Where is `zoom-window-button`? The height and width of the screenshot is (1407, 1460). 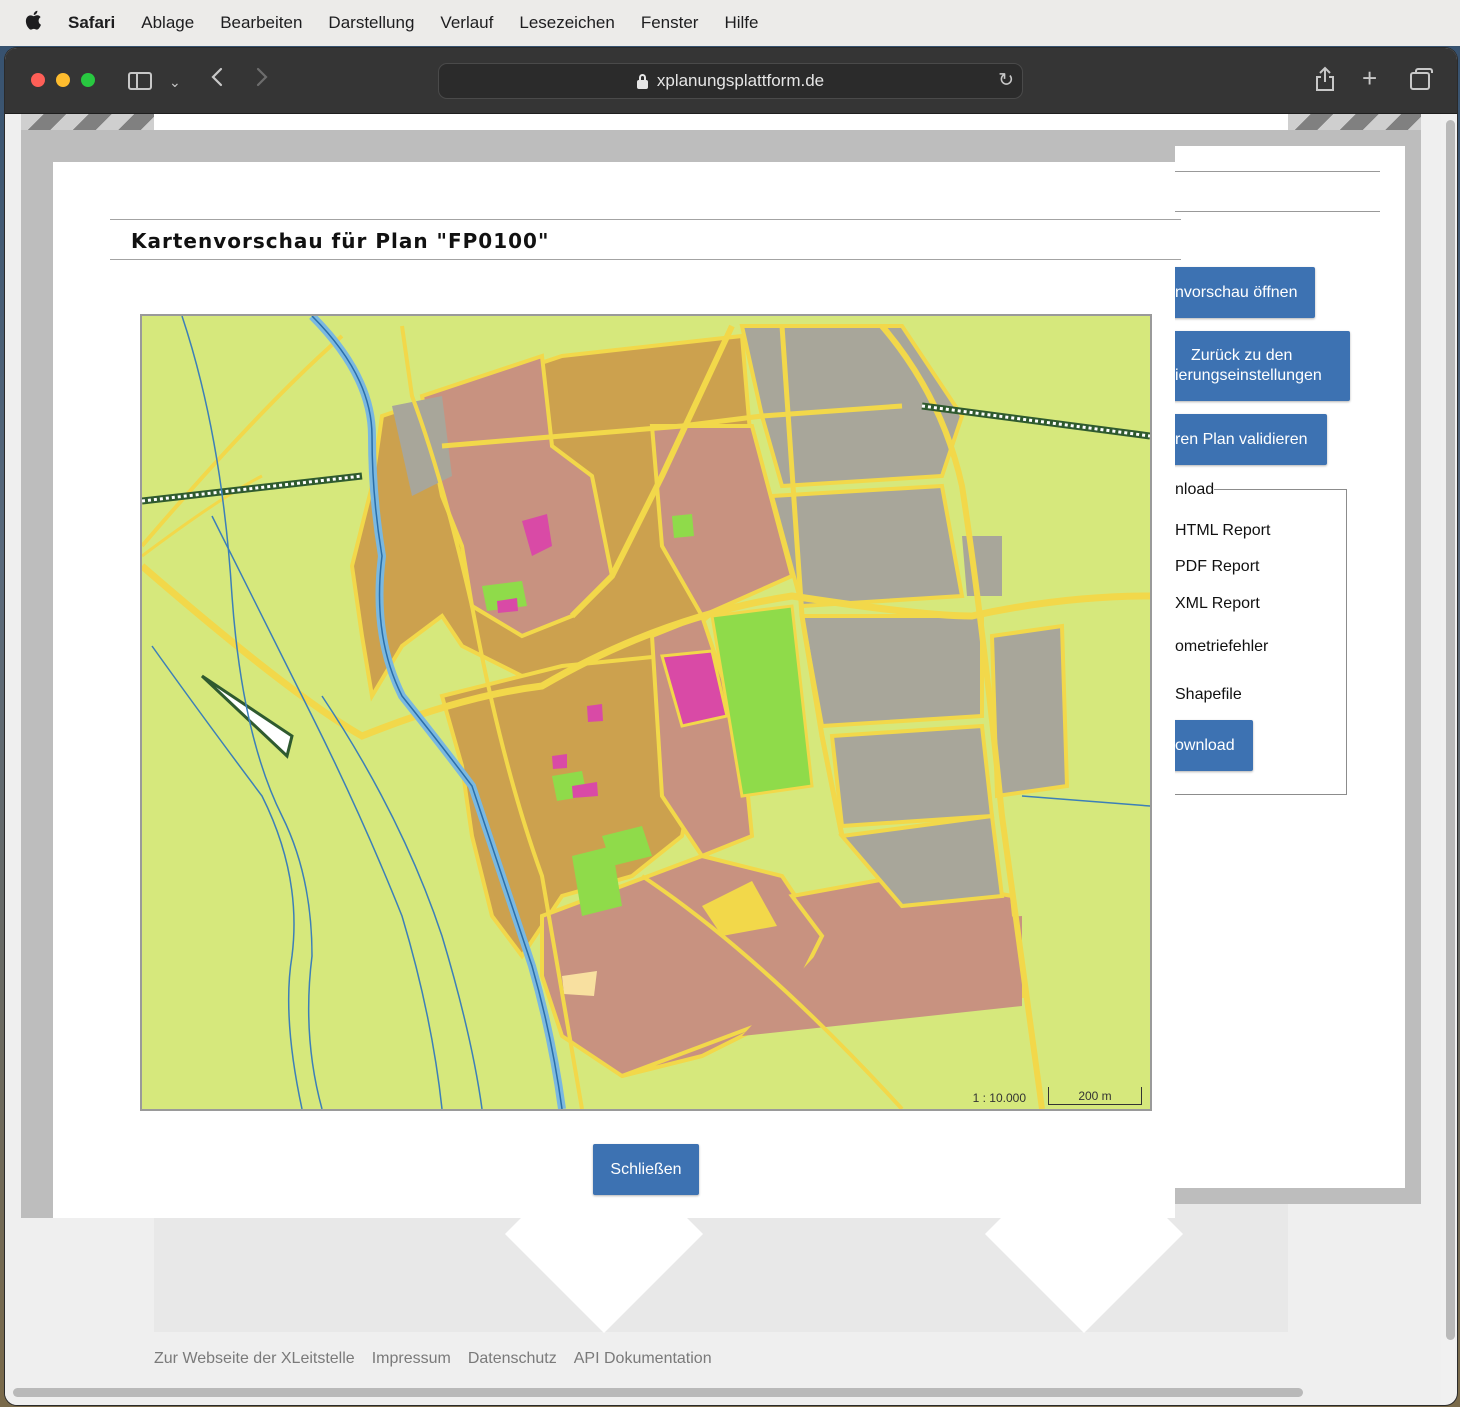
zoom-window-button is located at coordinates (88, 80).